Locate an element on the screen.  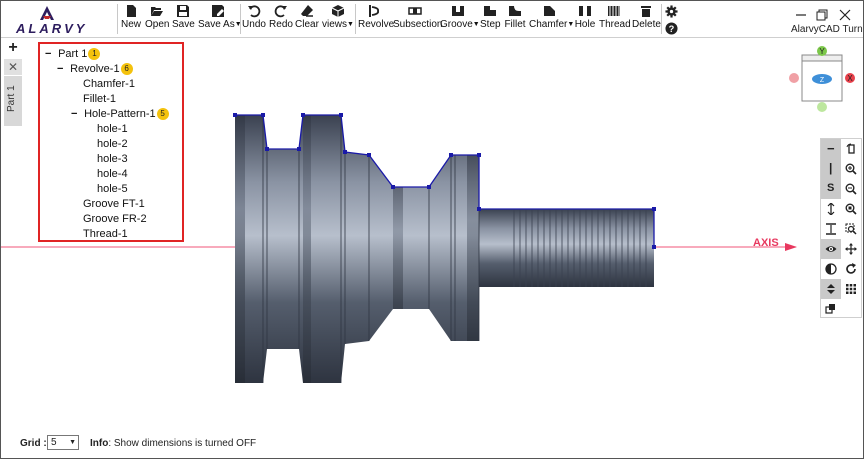
vertical-arrows-icon is located at coordinates (831, 209).